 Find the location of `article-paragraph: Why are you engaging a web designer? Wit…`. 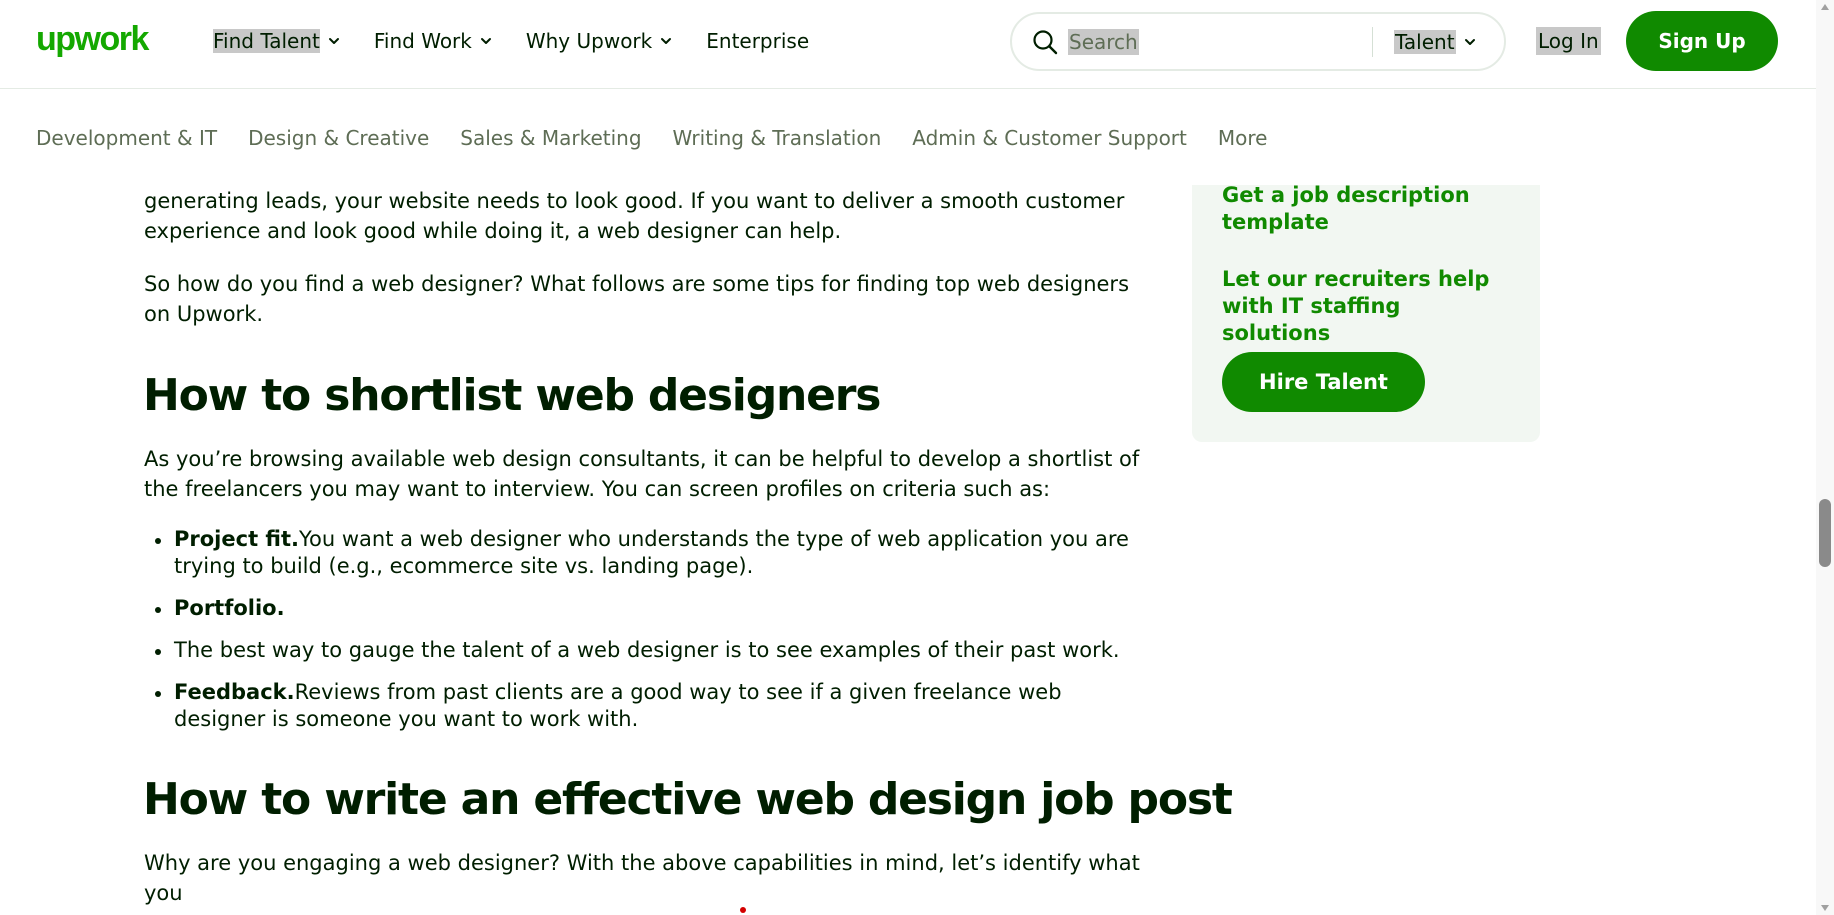

article-paragraph: Why are you engaging a web designer? Wit… is located at coordinates (642, 878).